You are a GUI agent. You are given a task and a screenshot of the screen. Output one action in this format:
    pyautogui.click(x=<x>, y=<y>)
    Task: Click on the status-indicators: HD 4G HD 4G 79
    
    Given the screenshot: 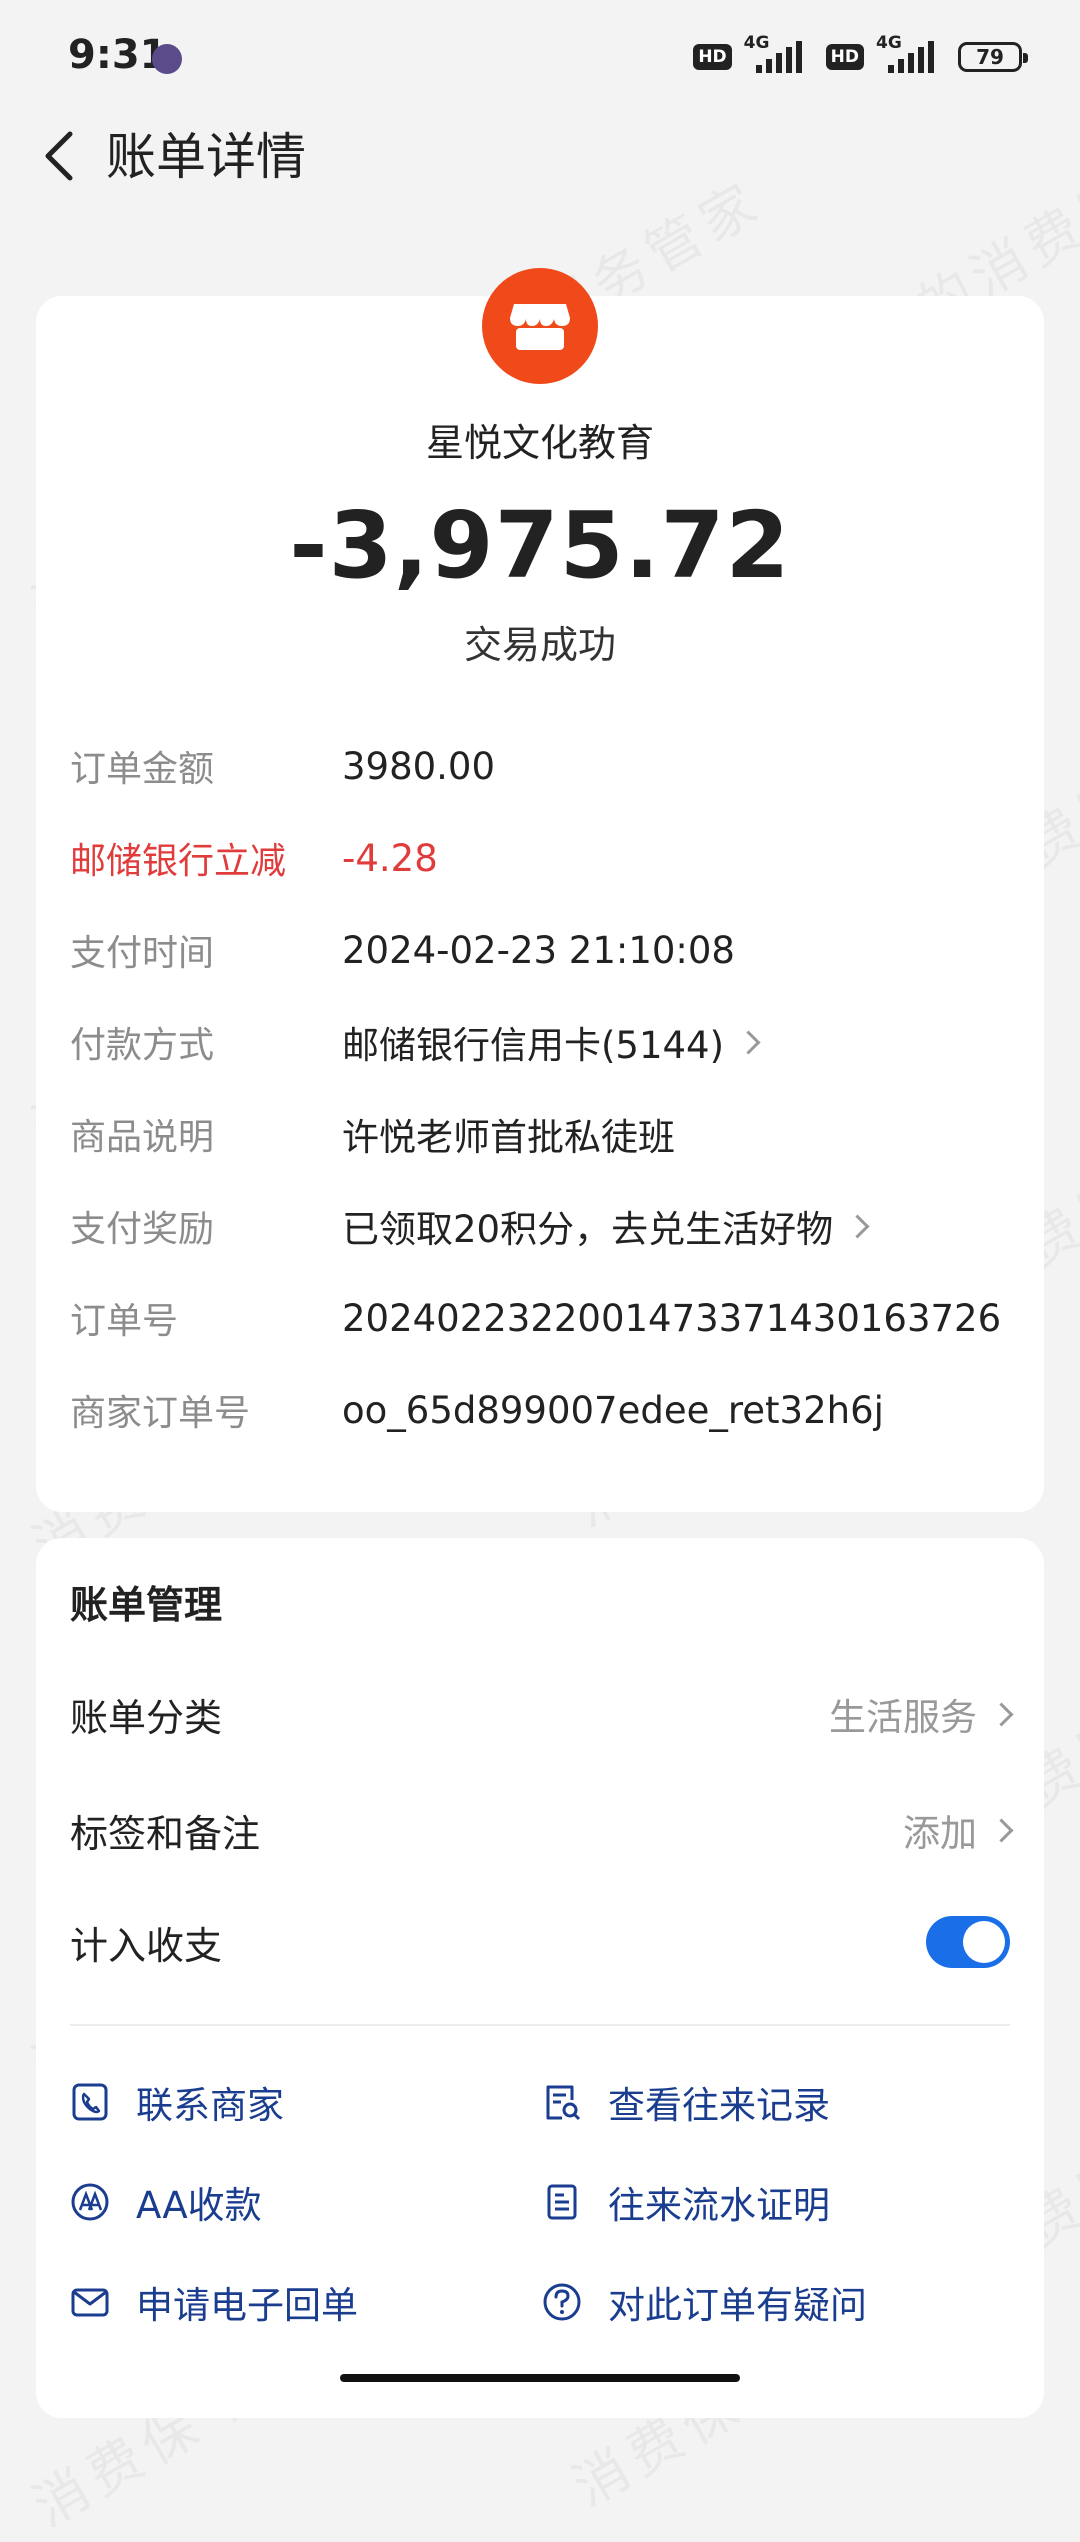 What is the action you would take?
    pyautogui.click(x=860, y=57)
    